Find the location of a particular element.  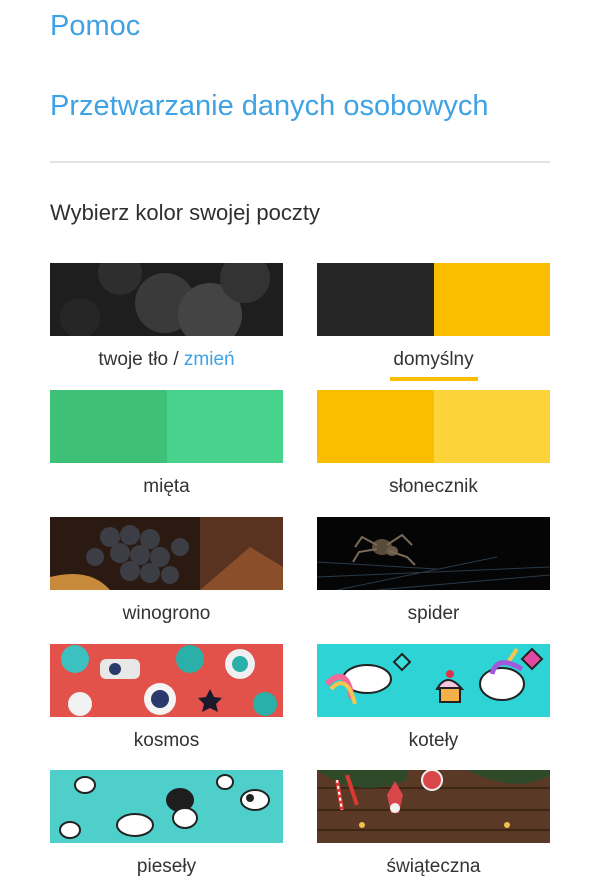

theme-default: domyślny is located at coordinates (433, 322).